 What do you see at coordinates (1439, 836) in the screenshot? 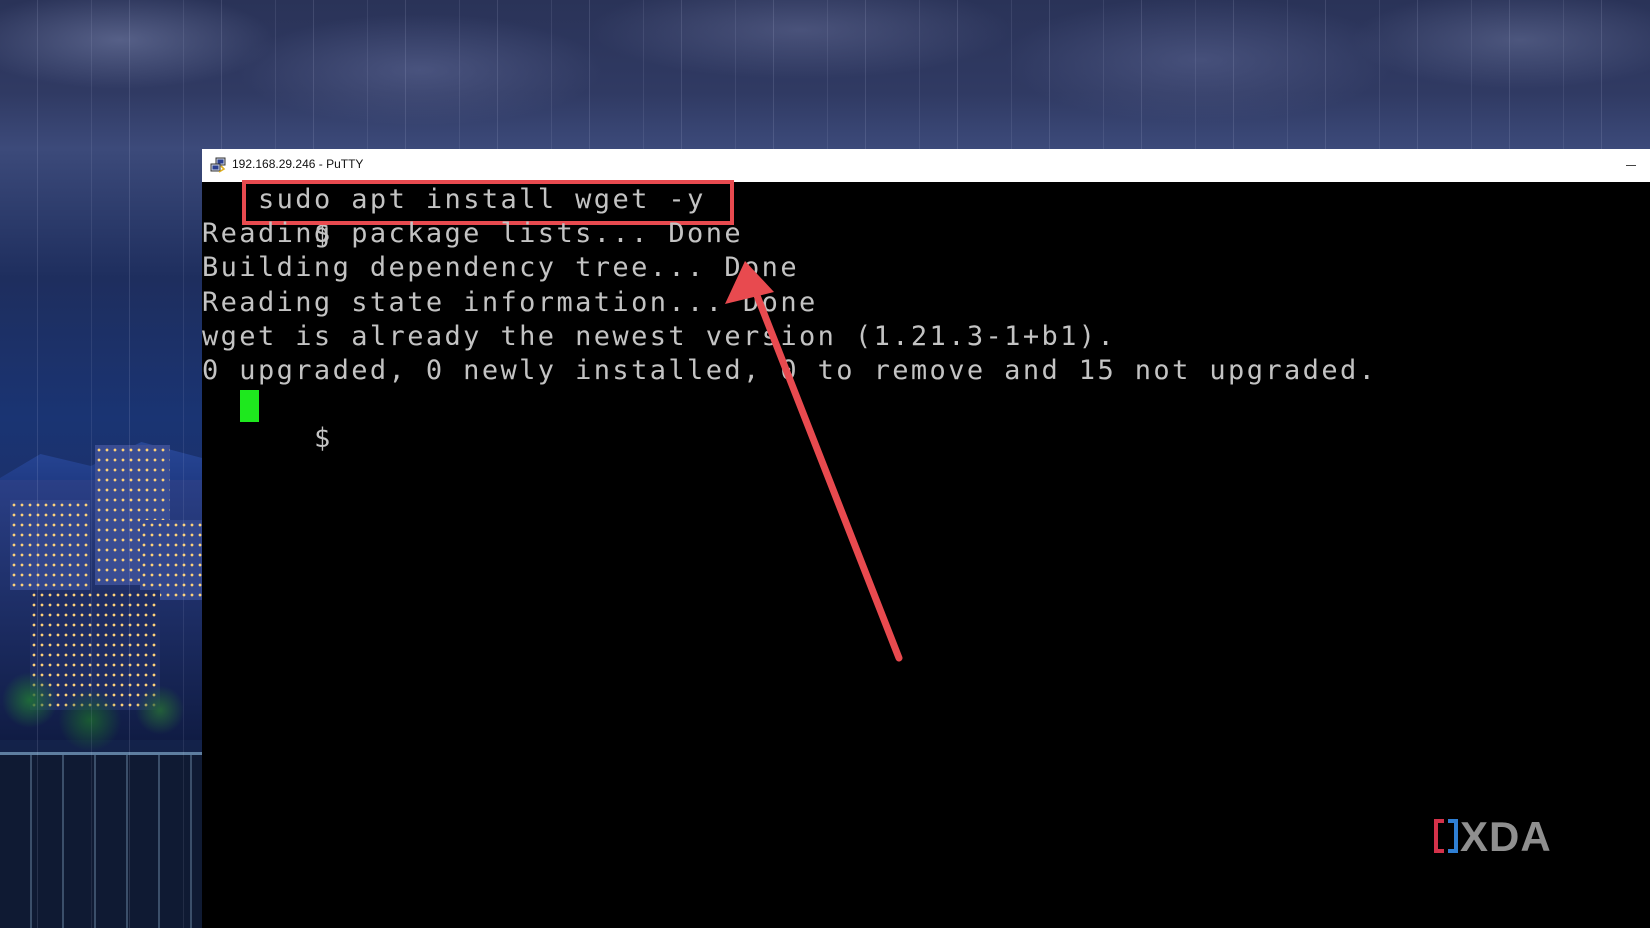
I see `xda-logo-bracket-left` at bounding box center [1439, 836].